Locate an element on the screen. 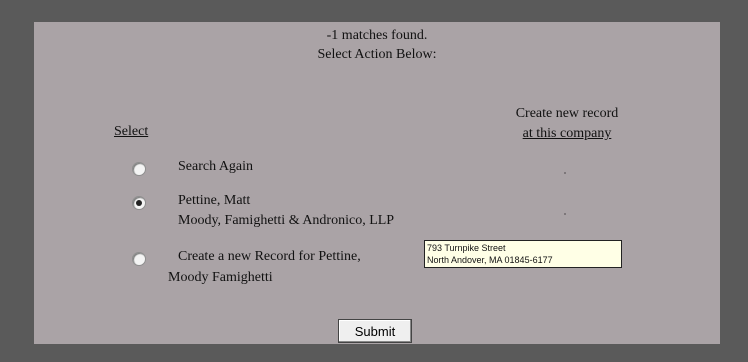 Image resolution: width=748 pixels, height=362 pixels. submit-button: Submit is located at coordinates (375, 331).